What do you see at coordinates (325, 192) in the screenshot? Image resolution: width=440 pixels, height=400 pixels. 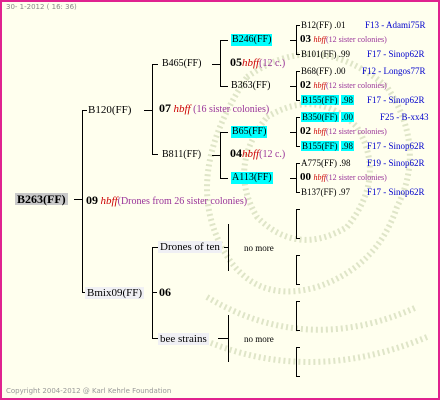 I see `gen4-row-8: B137(FF) .97` at bounding box center [325, 192].